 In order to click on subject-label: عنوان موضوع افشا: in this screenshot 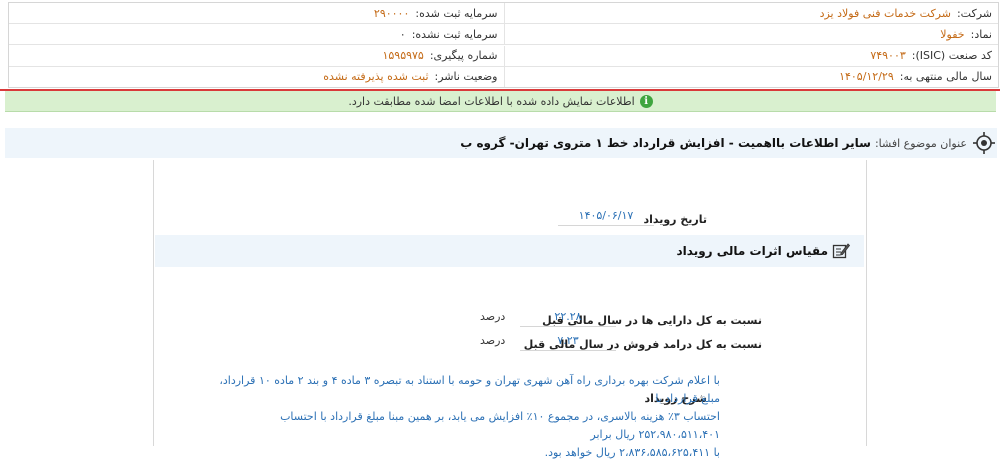, I will do `click(920, 143)`.